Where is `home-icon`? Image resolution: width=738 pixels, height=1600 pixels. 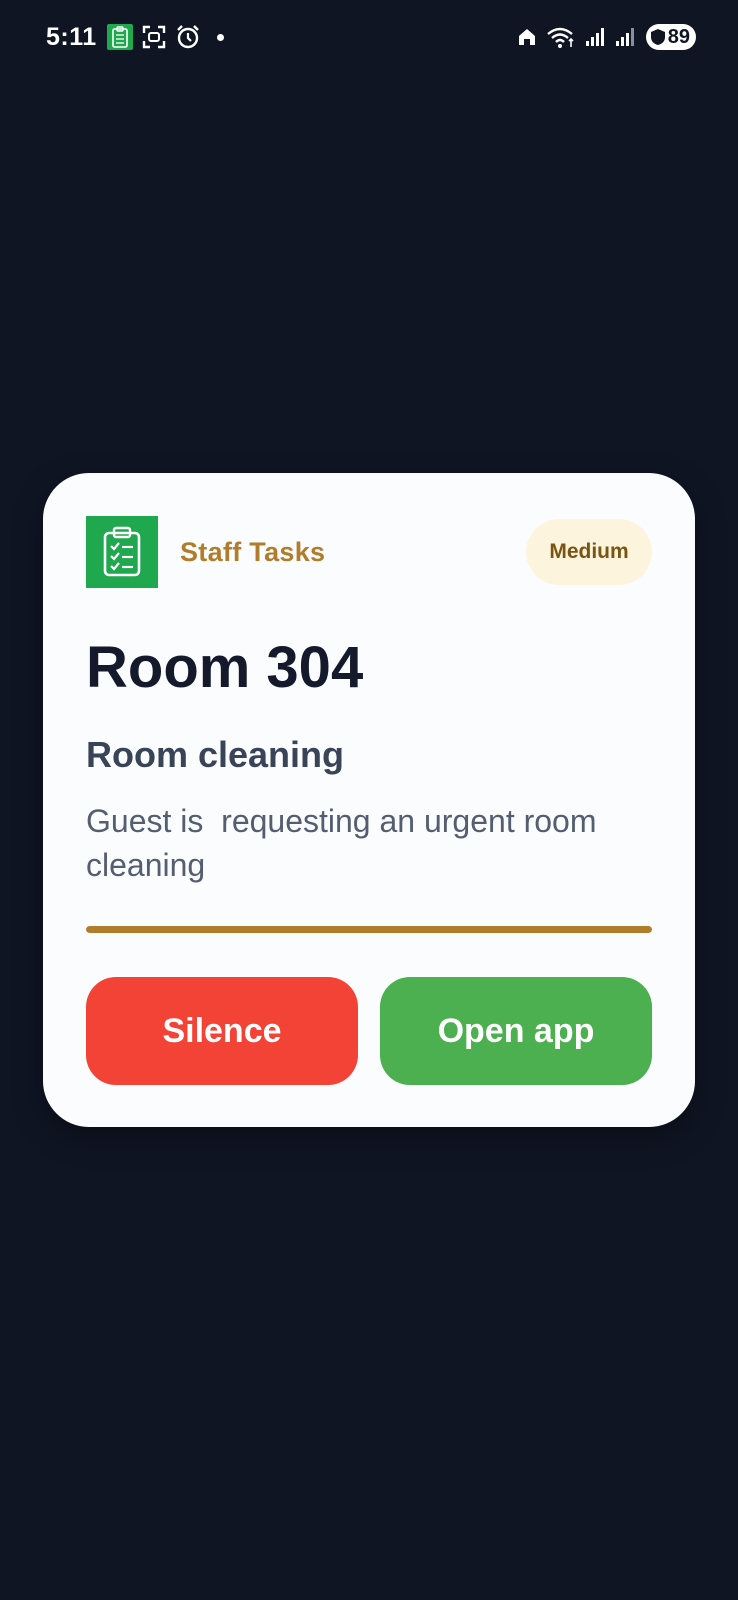 home-icon is located at coordinates (527, 37).